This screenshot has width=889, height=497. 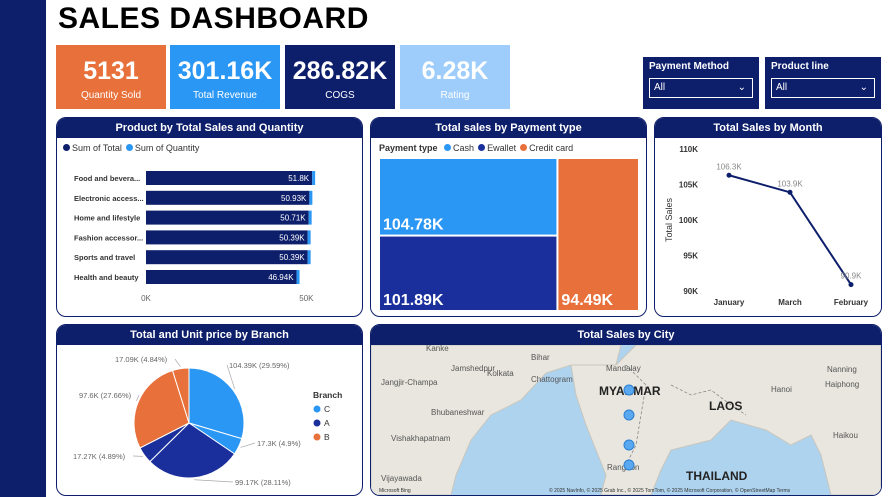 I want to click on map-place-label: Jangjir-Champa, so click(x=409, y=382).